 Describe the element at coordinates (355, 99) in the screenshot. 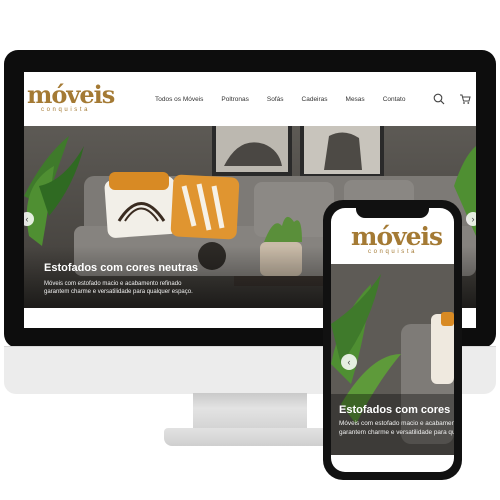

I see `nav-item-mesas: Mesas` at that location.